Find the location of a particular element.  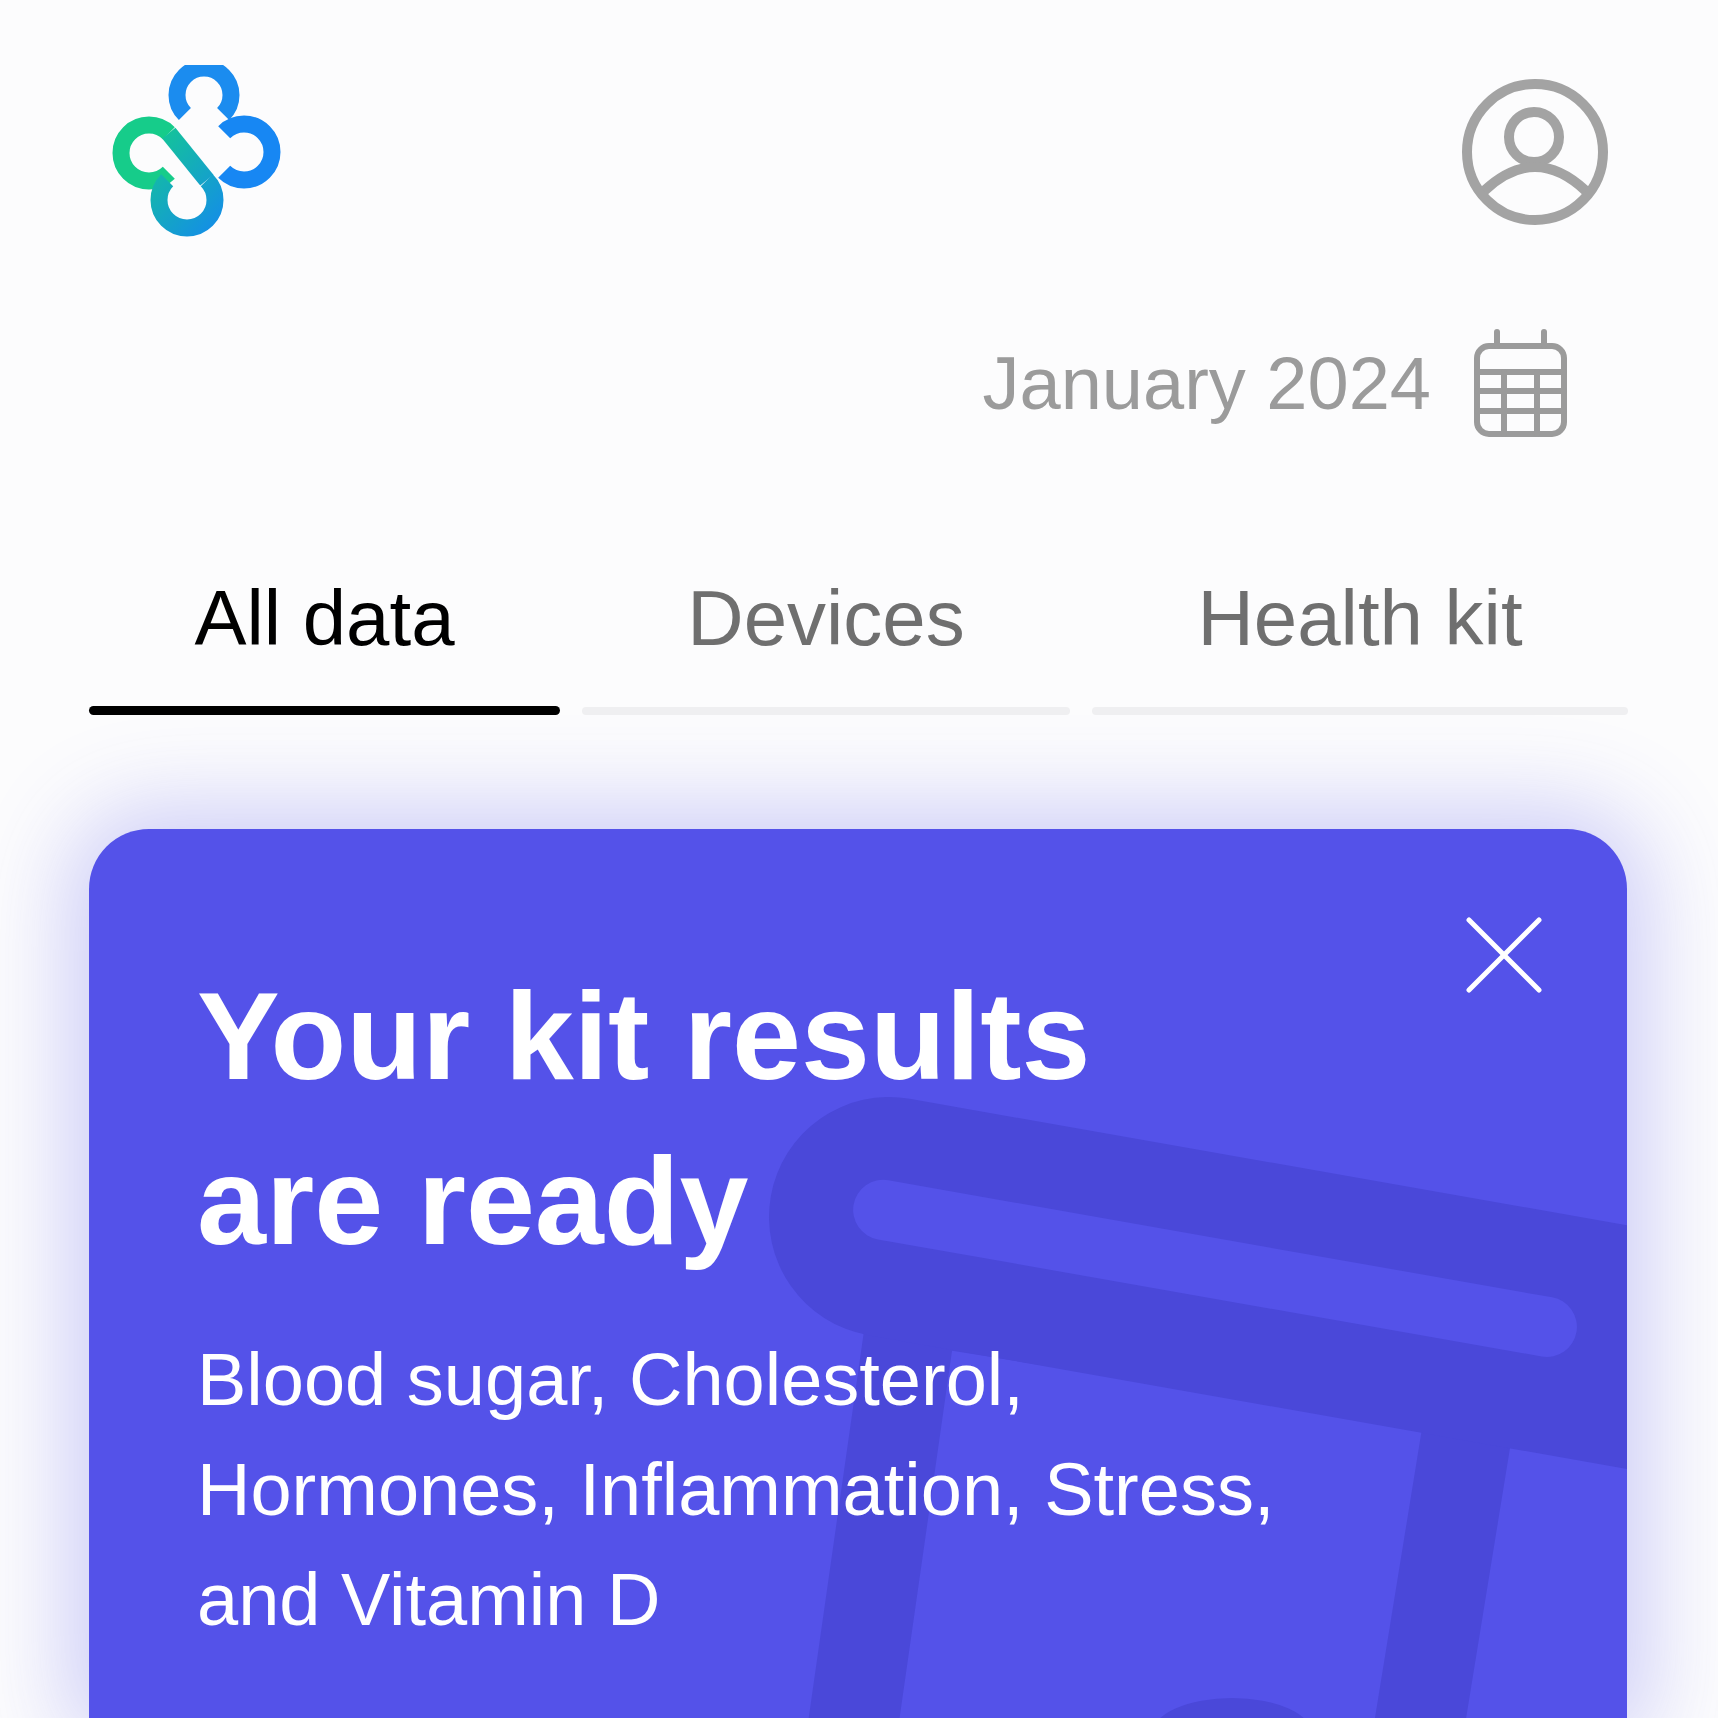

month-picker-button: January 2024 is located at coordinates (1274, 383).